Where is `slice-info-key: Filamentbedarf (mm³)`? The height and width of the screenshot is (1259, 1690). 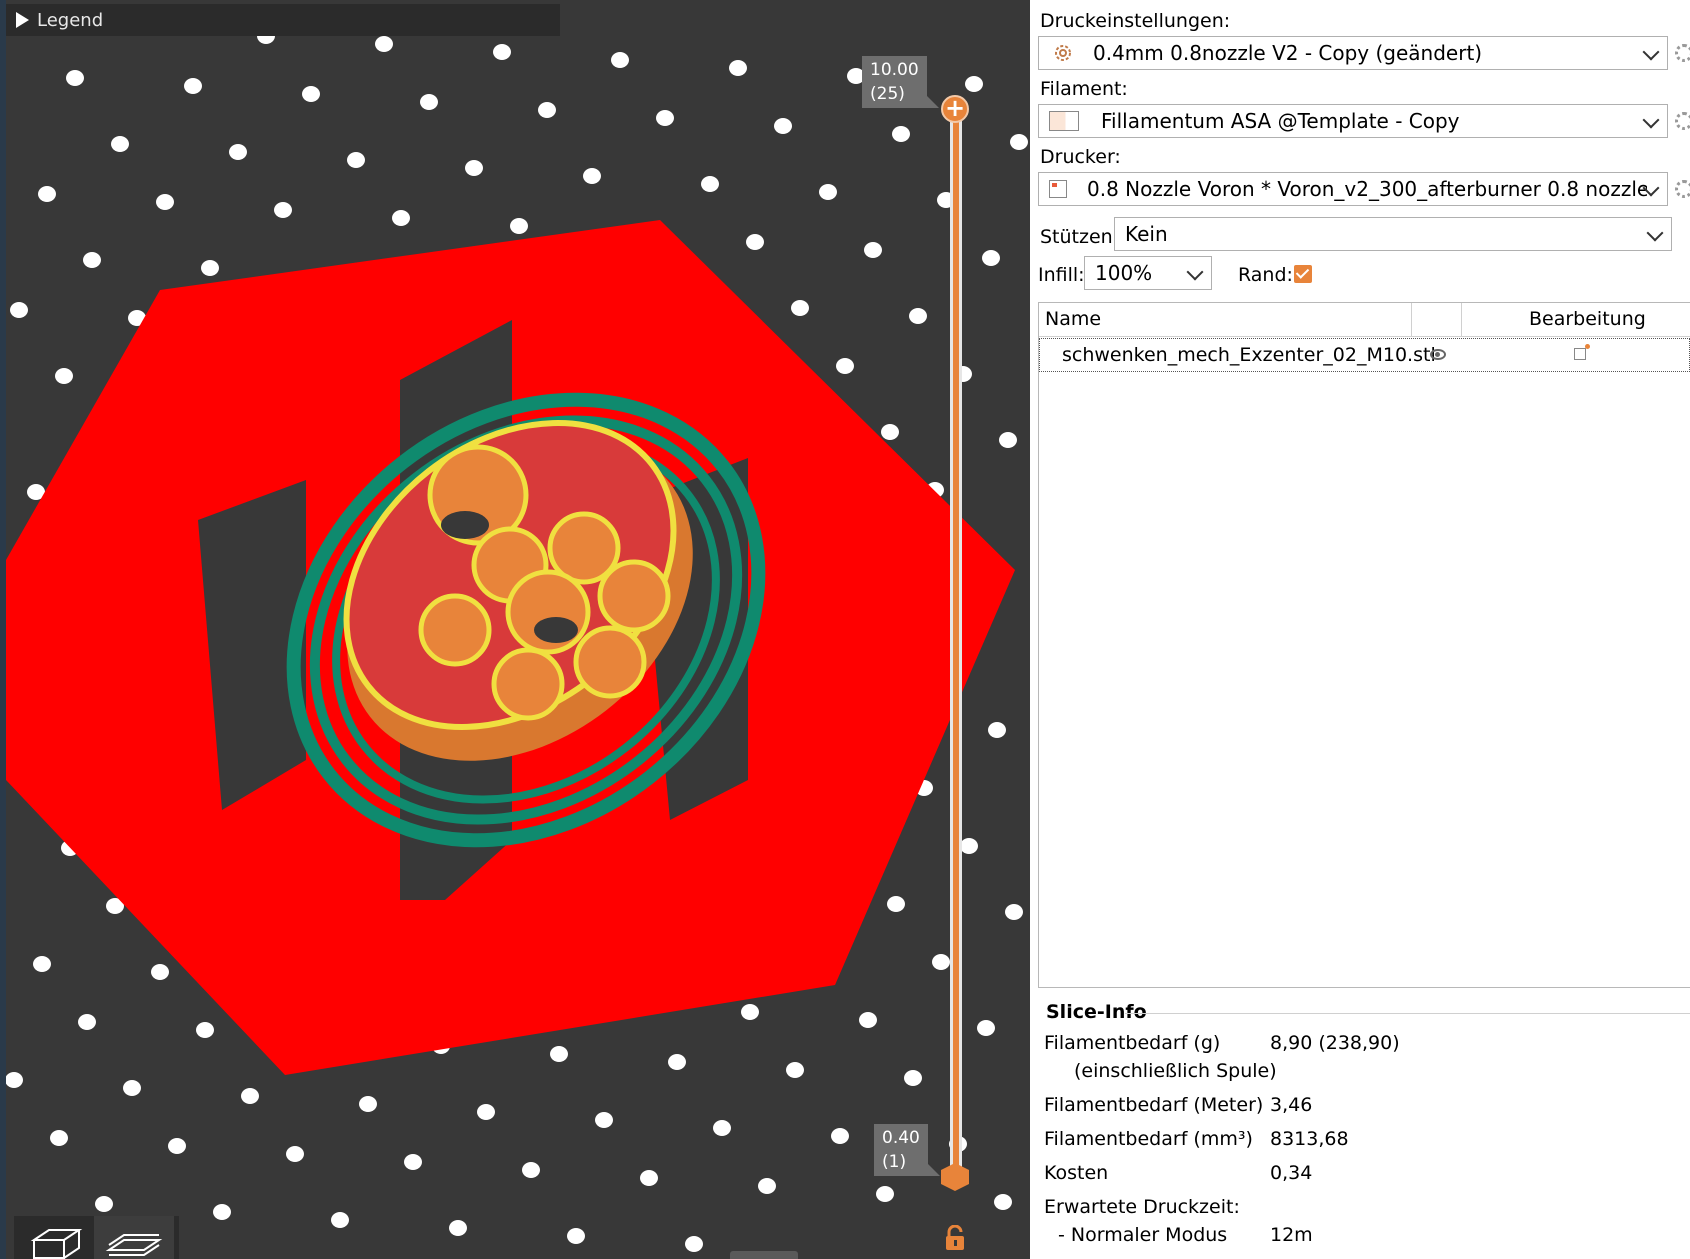 slice-info-key: Filamentbedarf (mm³) is located at coordinates (1148, 1139).